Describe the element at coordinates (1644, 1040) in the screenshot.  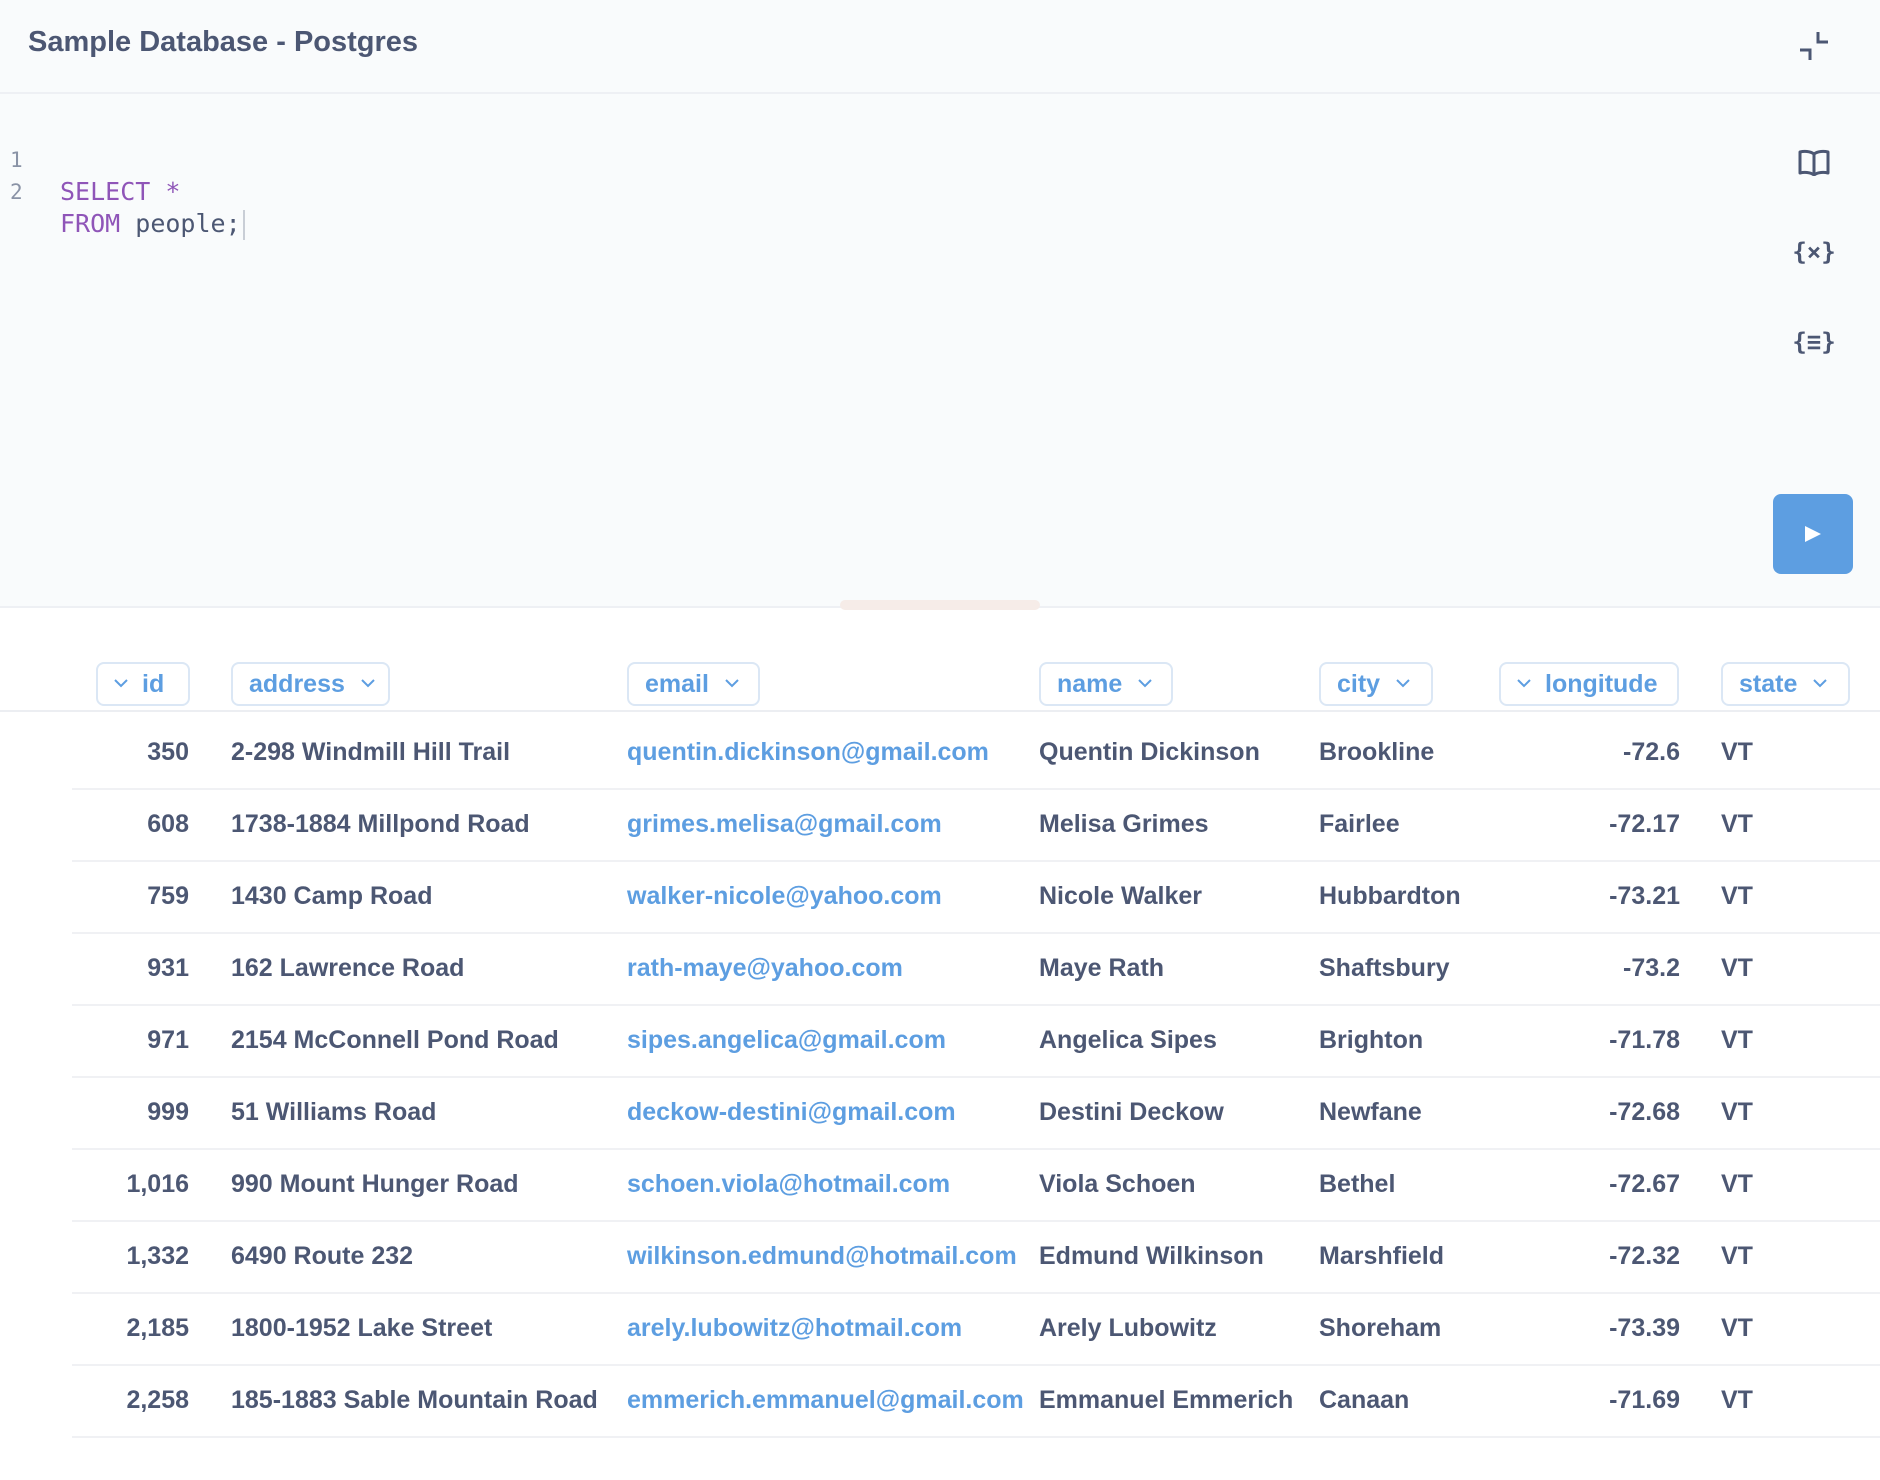
I see `cell-longitude: -71.78` at that location.